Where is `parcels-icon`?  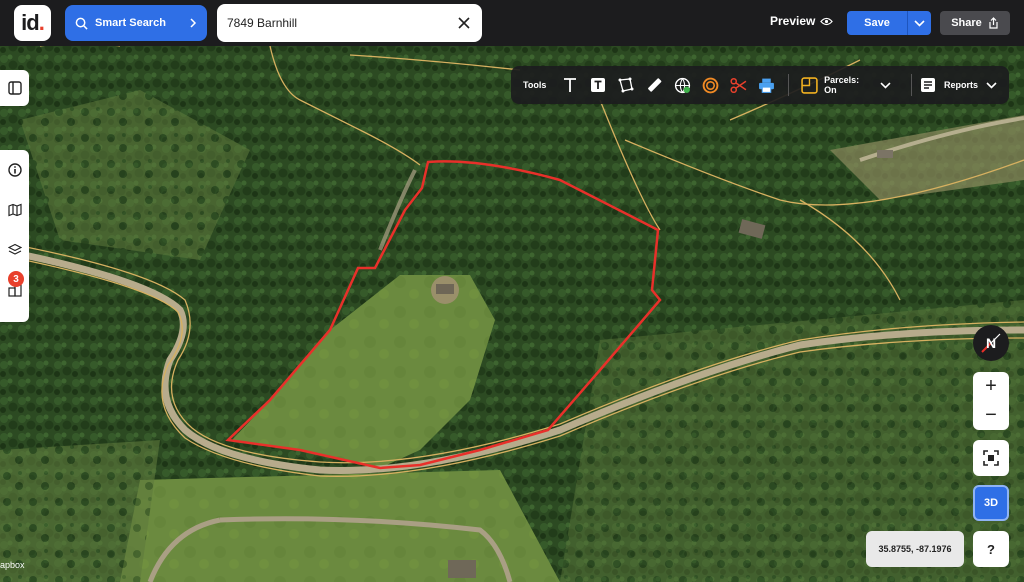 parcels-icon is located at coordinates (809, 85).